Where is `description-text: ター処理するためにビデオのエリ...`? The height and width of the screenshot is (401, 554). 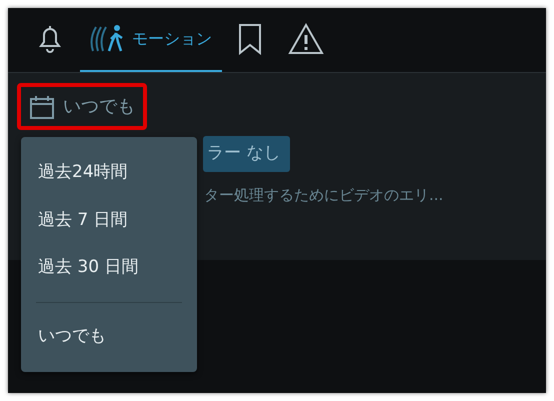 description-text: ター処理するためにビデオのエリ... is located at coordinates (324, 195).